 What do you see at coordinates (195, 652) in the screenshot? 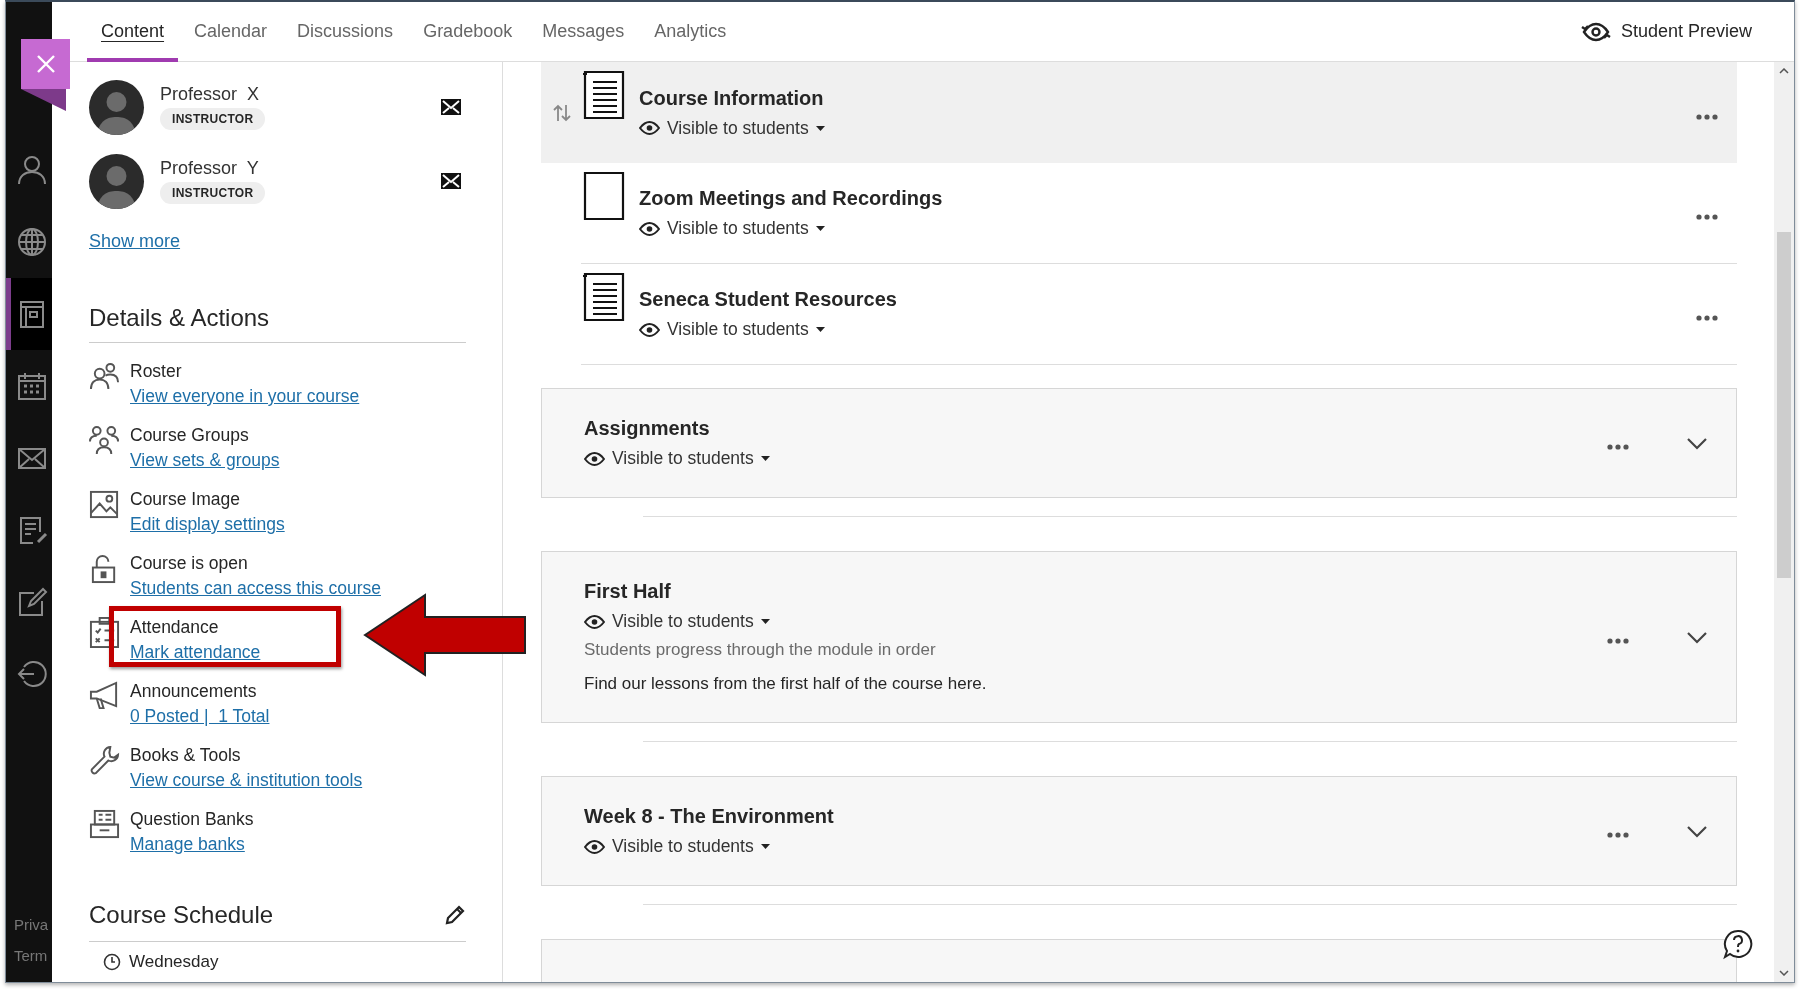
I see `detail-link: Mark attendance` at bounding box center [195, 652].